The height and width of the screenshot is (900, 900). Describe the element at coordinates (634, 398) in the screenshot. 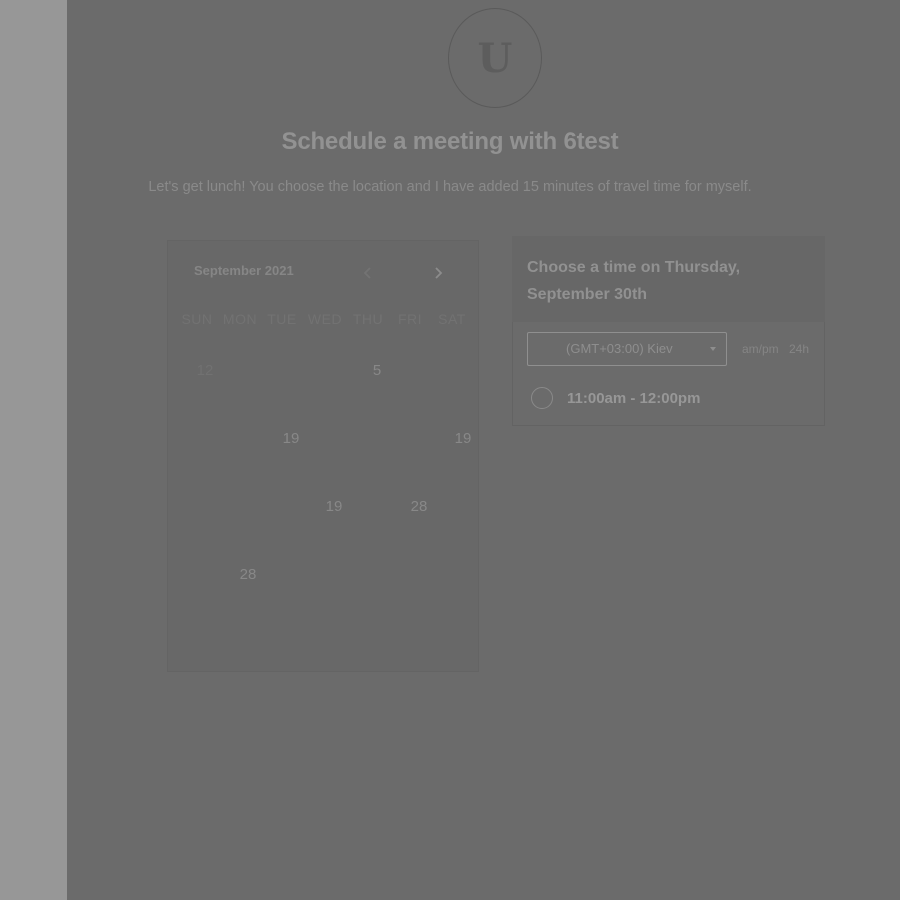

I see `time-slot-label: 11:00am - 12:00pm` at that location.